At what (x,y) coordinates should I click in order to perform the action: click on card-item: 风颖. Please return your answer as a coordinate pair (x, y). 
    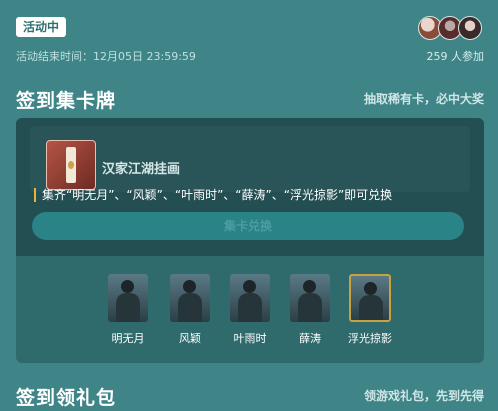
    Looking at the image, I should click on (190, 310).